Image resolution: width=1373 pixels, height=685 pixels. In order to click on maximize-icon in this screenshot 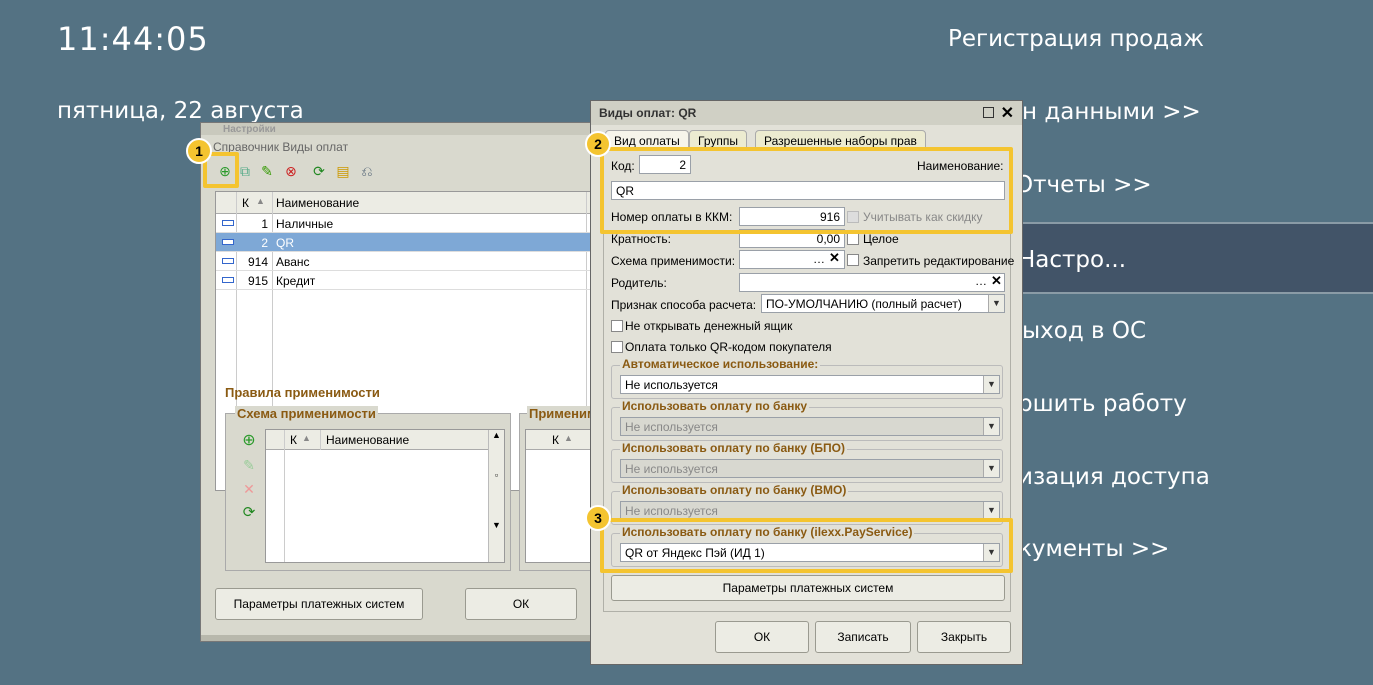, I will do `click(988, 112)`.